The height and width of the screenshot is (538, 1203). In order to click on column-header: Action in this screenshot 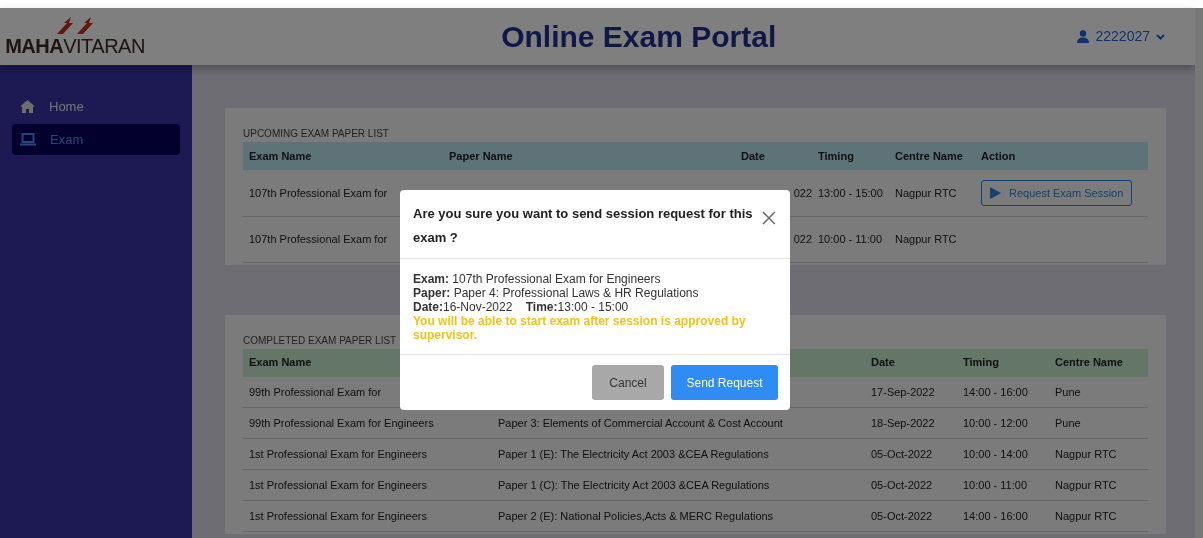, I will do `click(1061, 156)`.